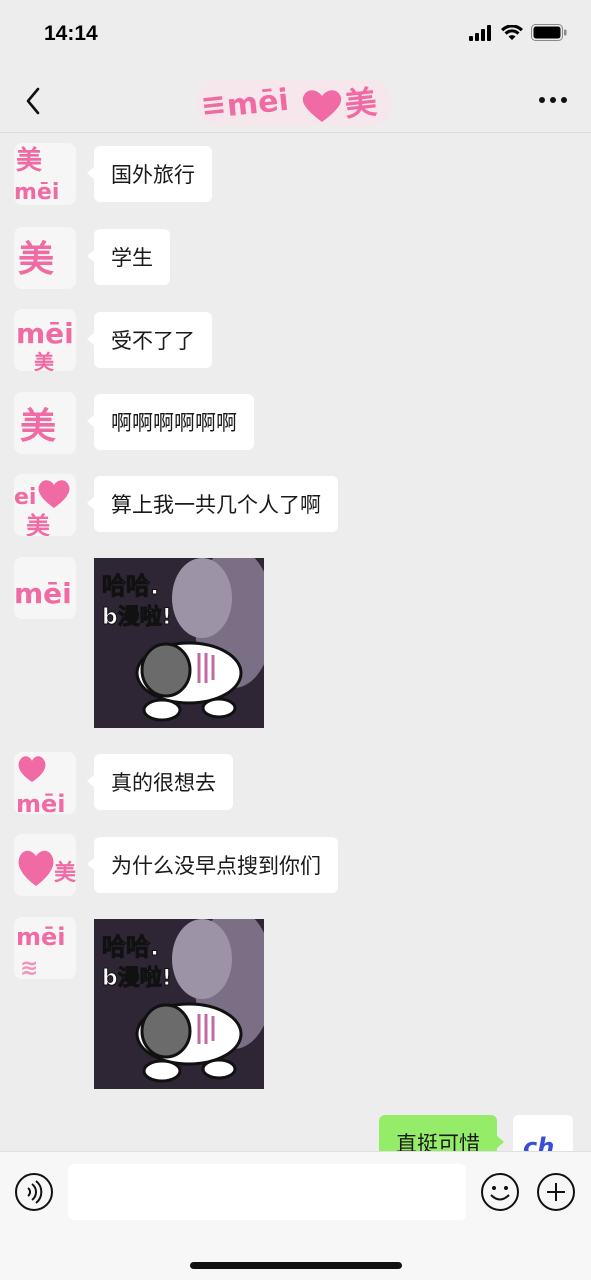 The image size is (591, 1280). I want to click on message-bubble: 算上我一共几个人了啊, so click(212, 504).